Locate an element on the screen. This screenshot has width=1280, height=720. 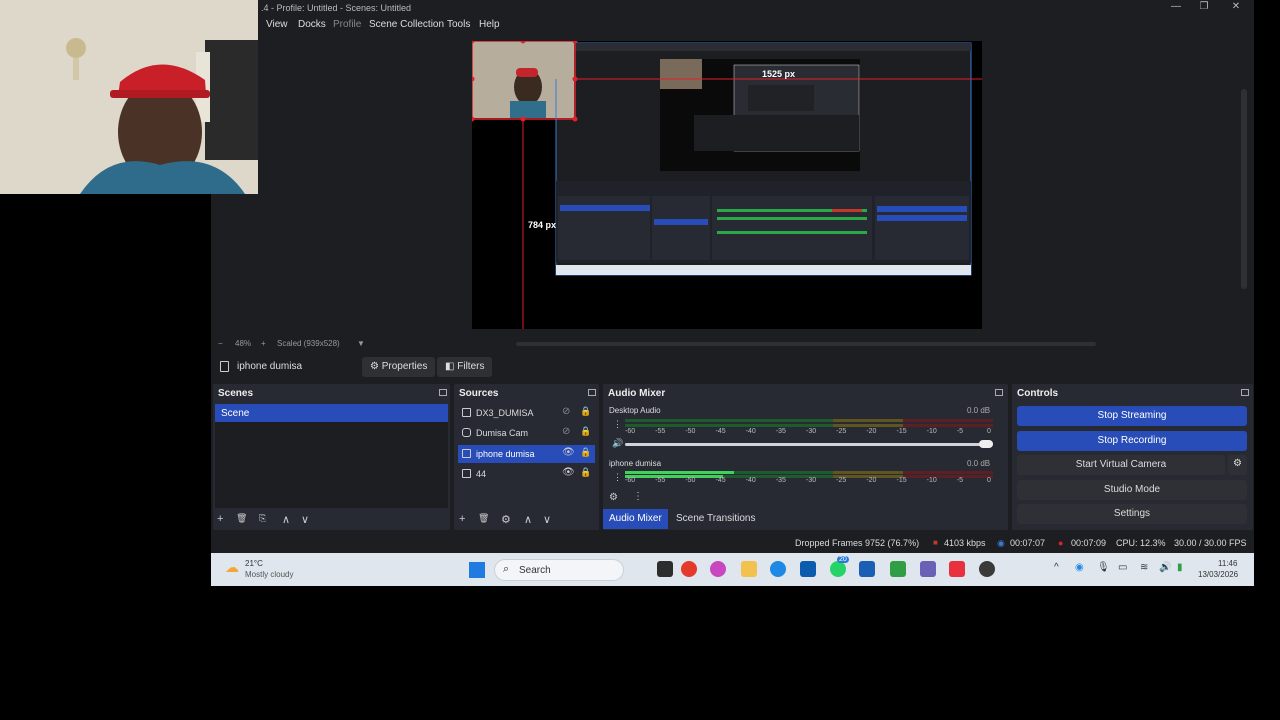
advanced-audio-icon: ⚙ is located at coordinates (613, 497).